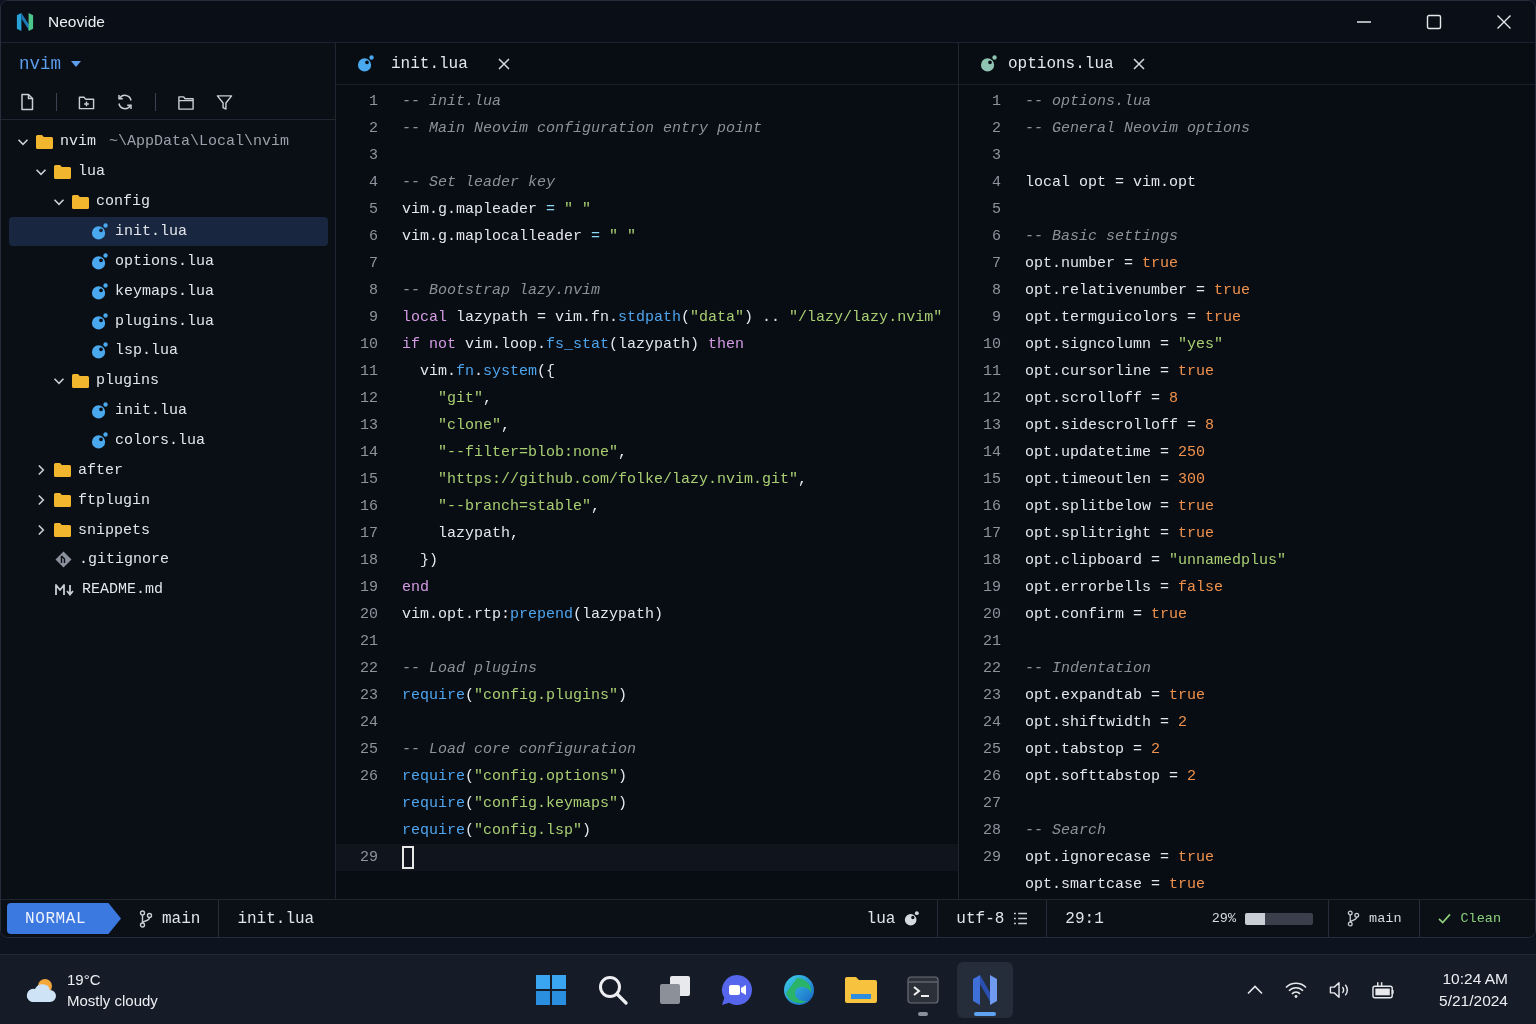  Describe the element at coordinates (1106, 722) in the screenshot. I see `code-line: opt.shiftwidth = 2` at that location.